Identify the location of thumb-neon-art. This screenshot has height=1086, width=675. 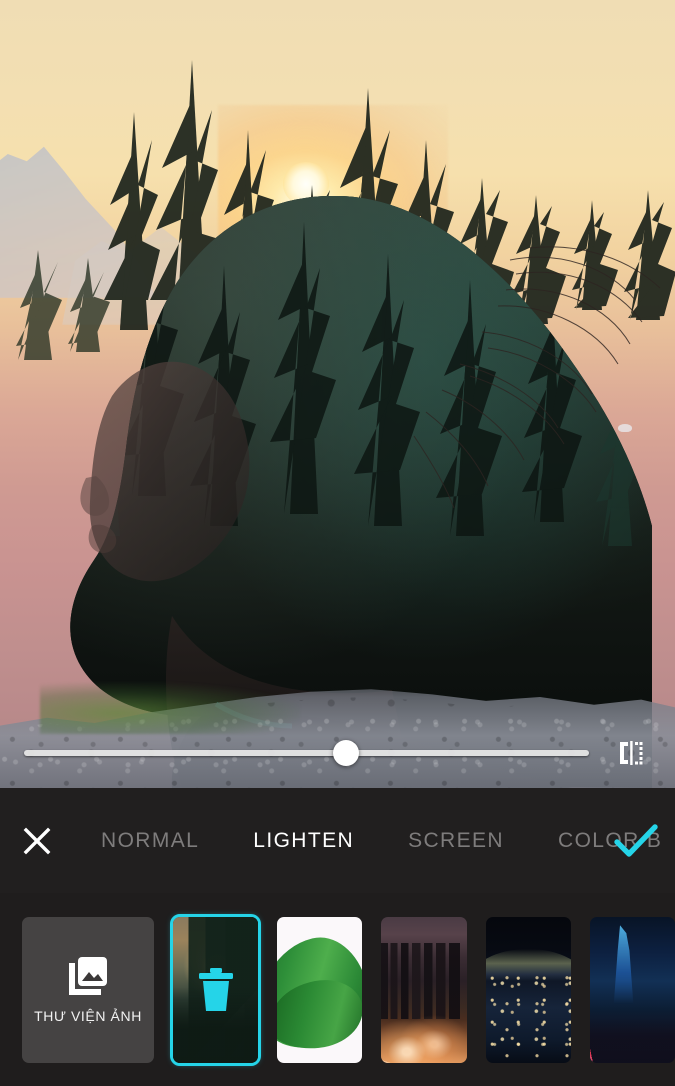
(632, 989).